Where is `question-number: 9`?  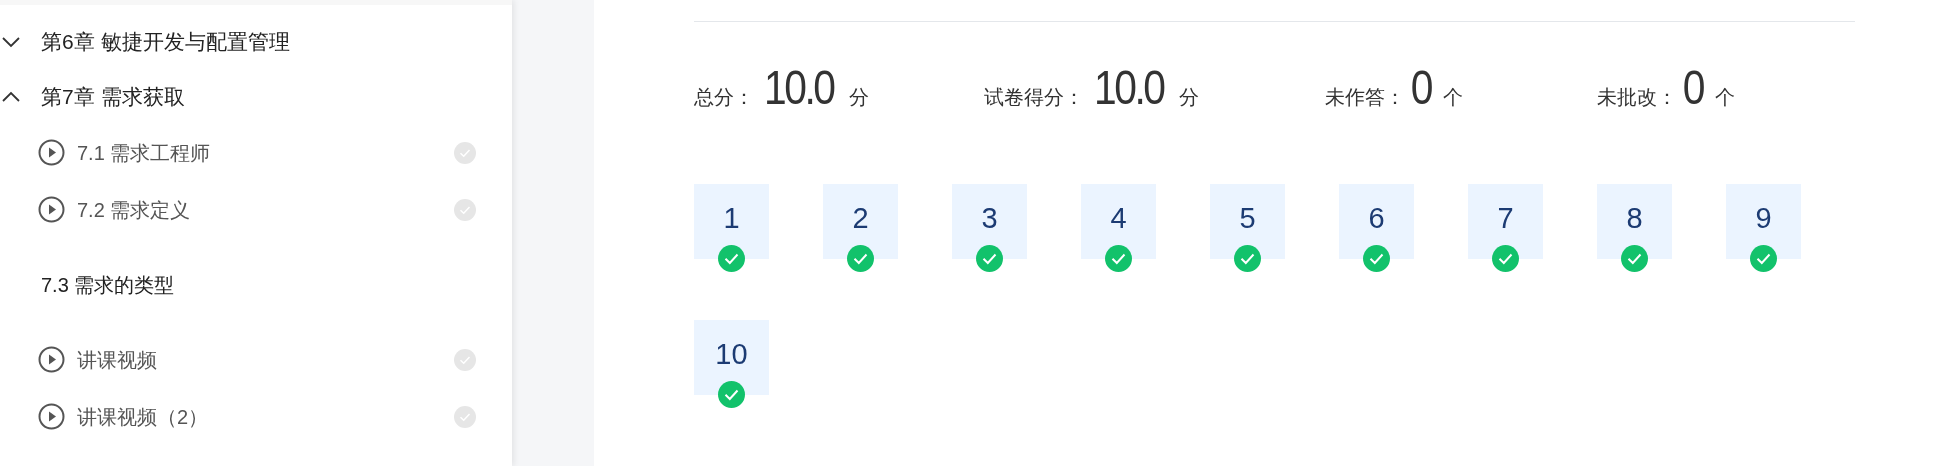 question-number: 9 is located at coordinates (1763, 221).